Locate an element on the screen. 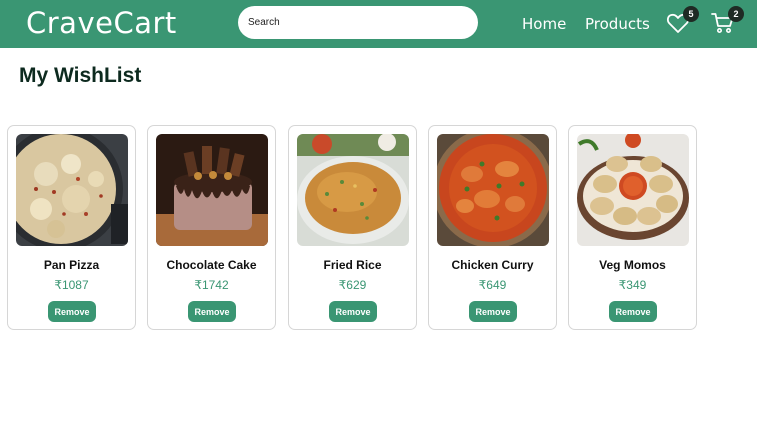 Image resolution: width=757 pixels, height=433 pixels. card-price: ₹1087 is located at coordinates (71, 285).